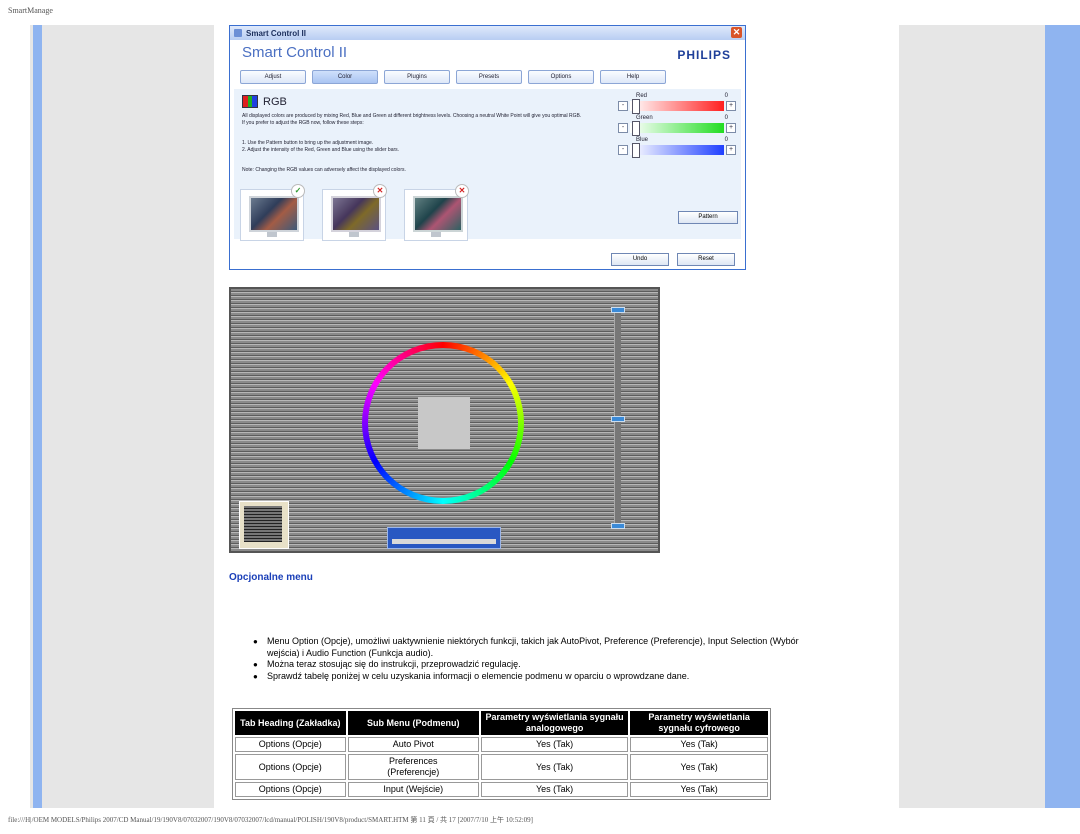  Describe the element at coordinates (706, 259) in the screenshot. I see `reset-button: Reset` at that location.